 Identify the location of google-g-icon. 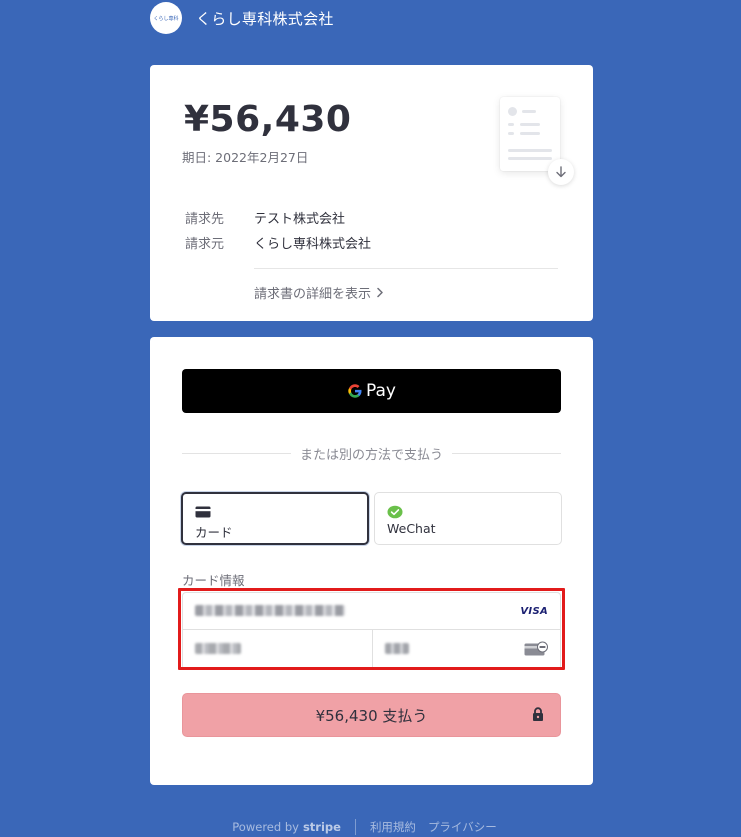
(355, 391).